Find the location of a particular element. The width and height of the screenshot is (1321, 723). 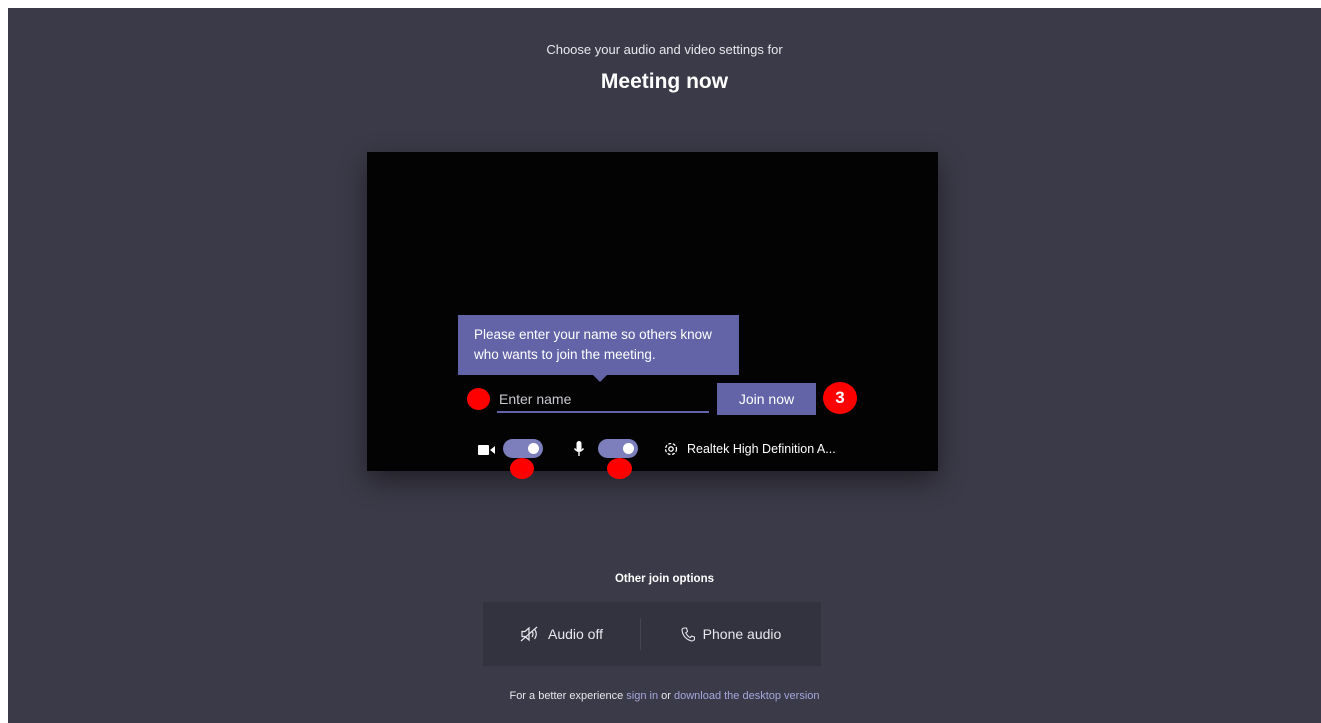

microphone-toggle is located at coordinates (618, 448).